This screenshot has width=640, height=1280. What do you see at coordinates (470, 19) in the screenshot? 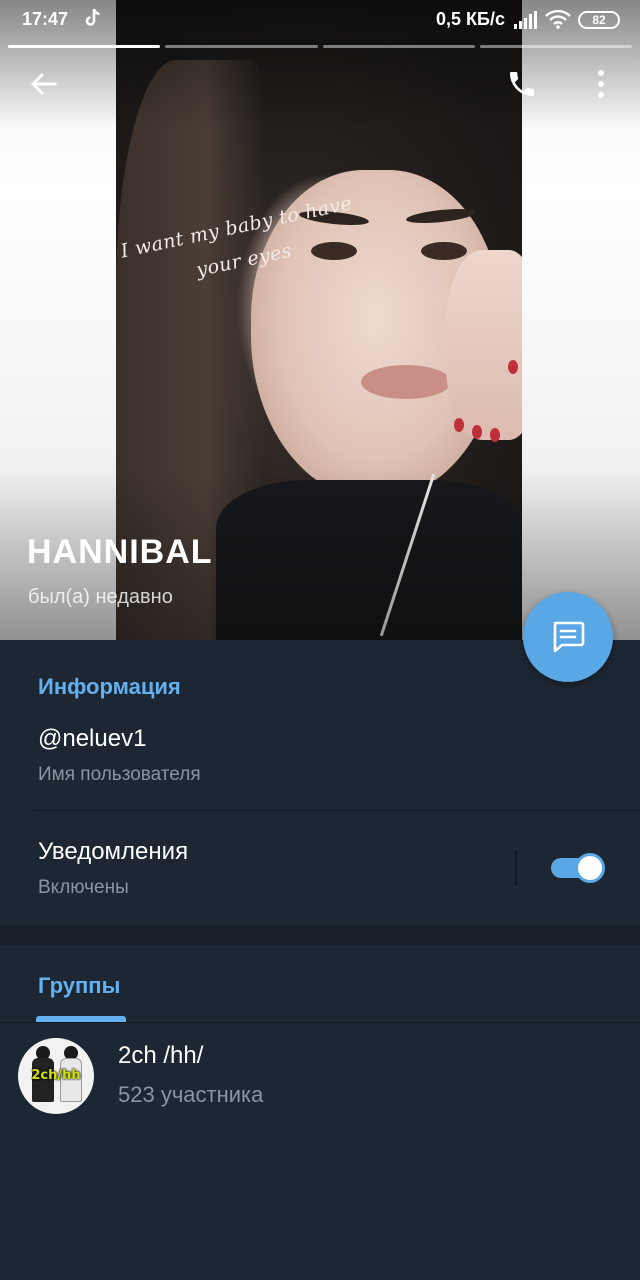
I see `network-speed: 0,5 КБ/с` at bounding box center [470, 19].